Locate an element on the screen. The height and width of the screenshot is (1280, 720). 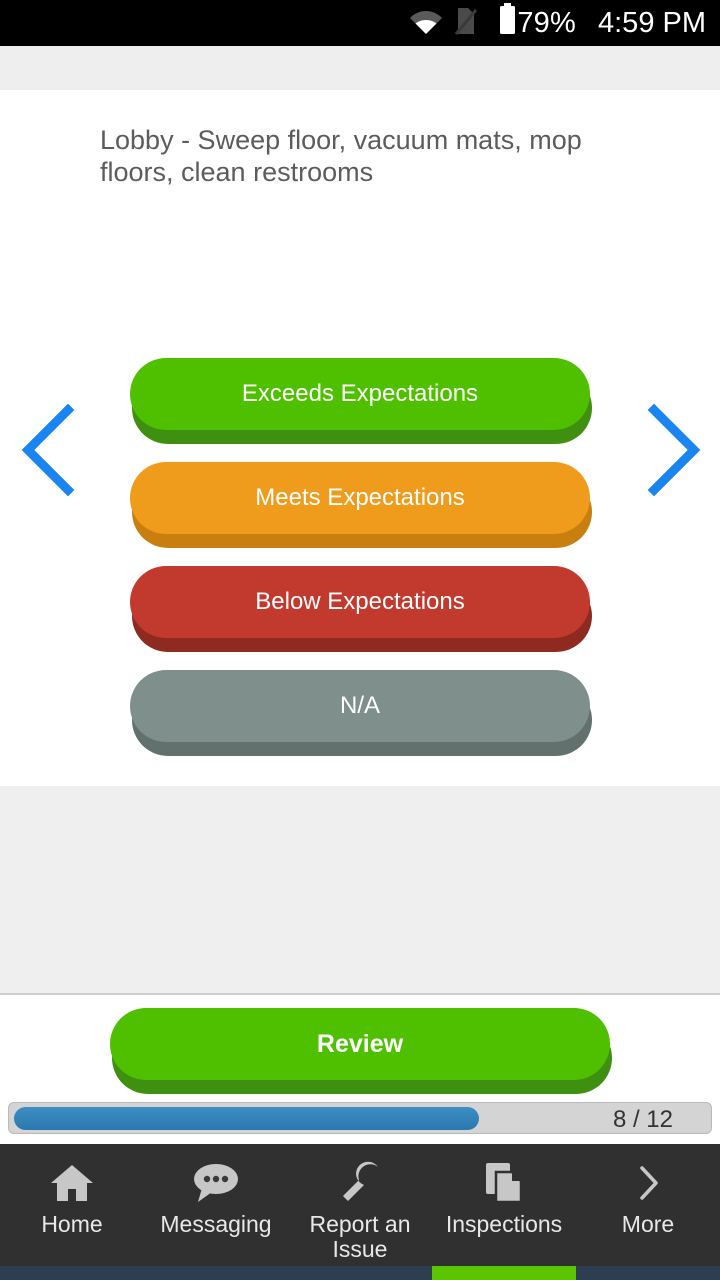
nav-item-report-an-issue: Report an Issue is located at coordinates (360, 1205).